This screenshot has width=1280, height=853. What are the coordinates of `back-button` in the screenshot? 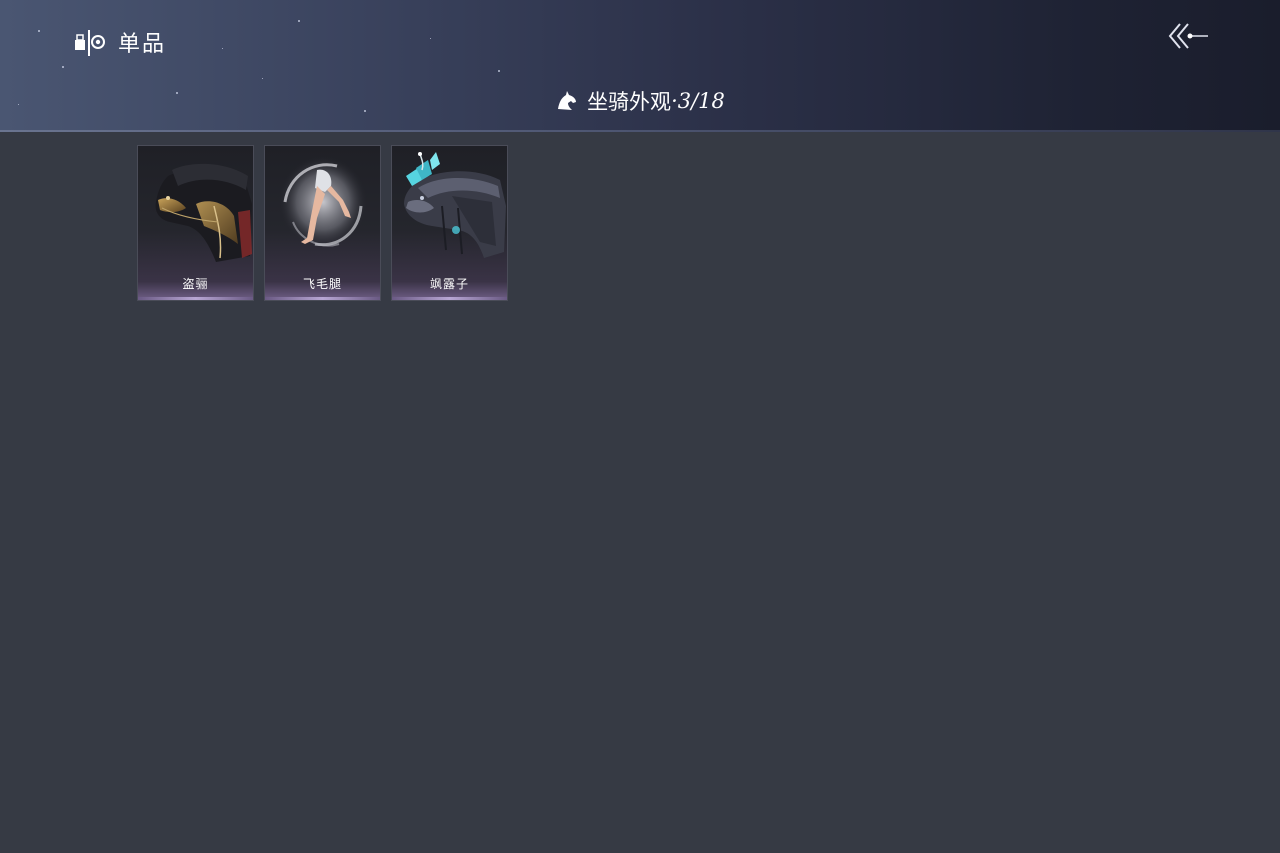 It's located at (1187, 36).